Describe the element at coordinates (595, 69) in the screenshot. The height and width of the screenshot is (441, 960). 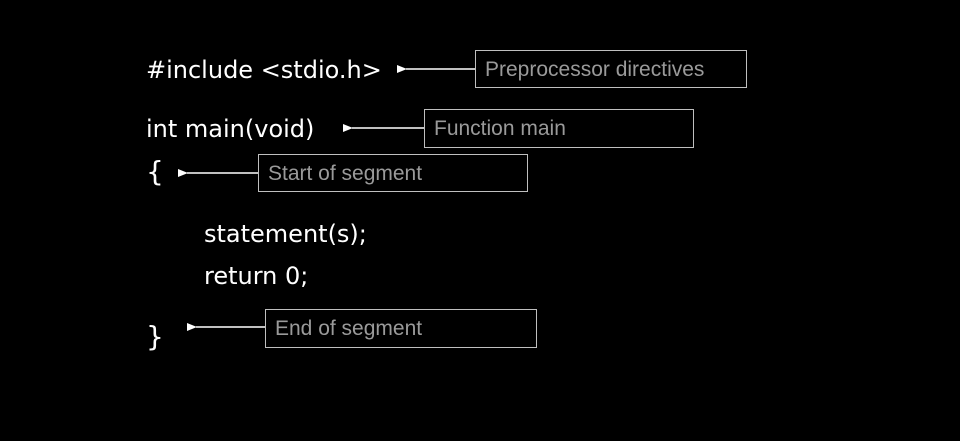
I see `label-preprocessor-text: Preprocessor directives` at that location.